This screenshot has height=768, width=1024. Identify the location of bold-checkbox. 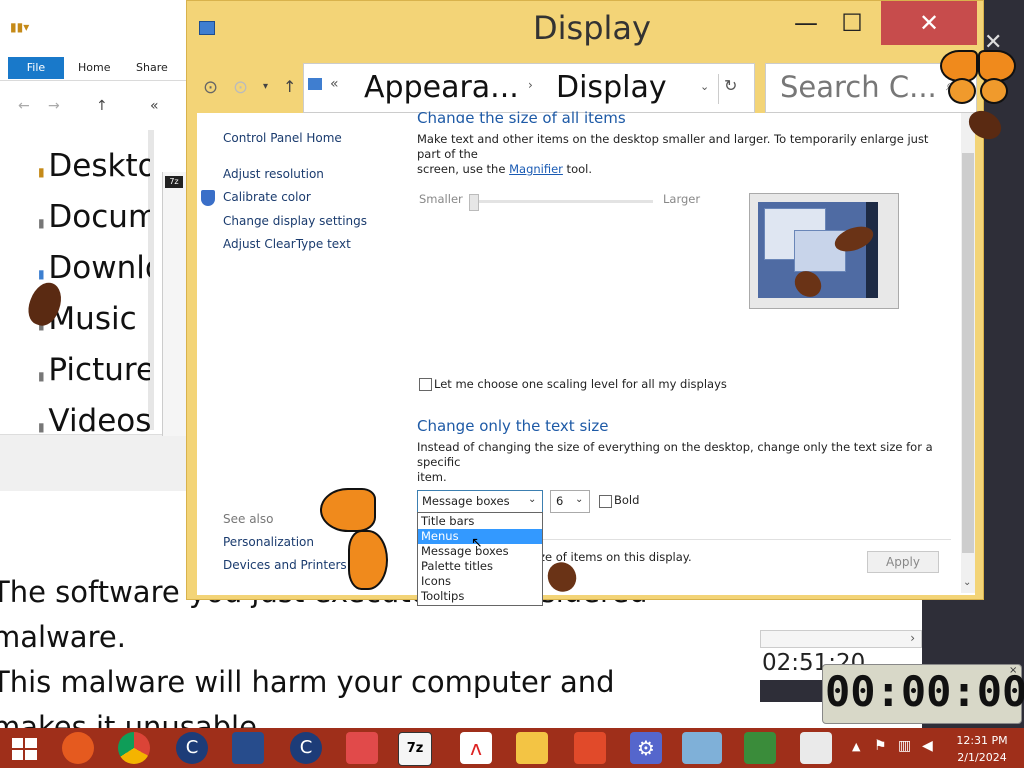
(605, 501).